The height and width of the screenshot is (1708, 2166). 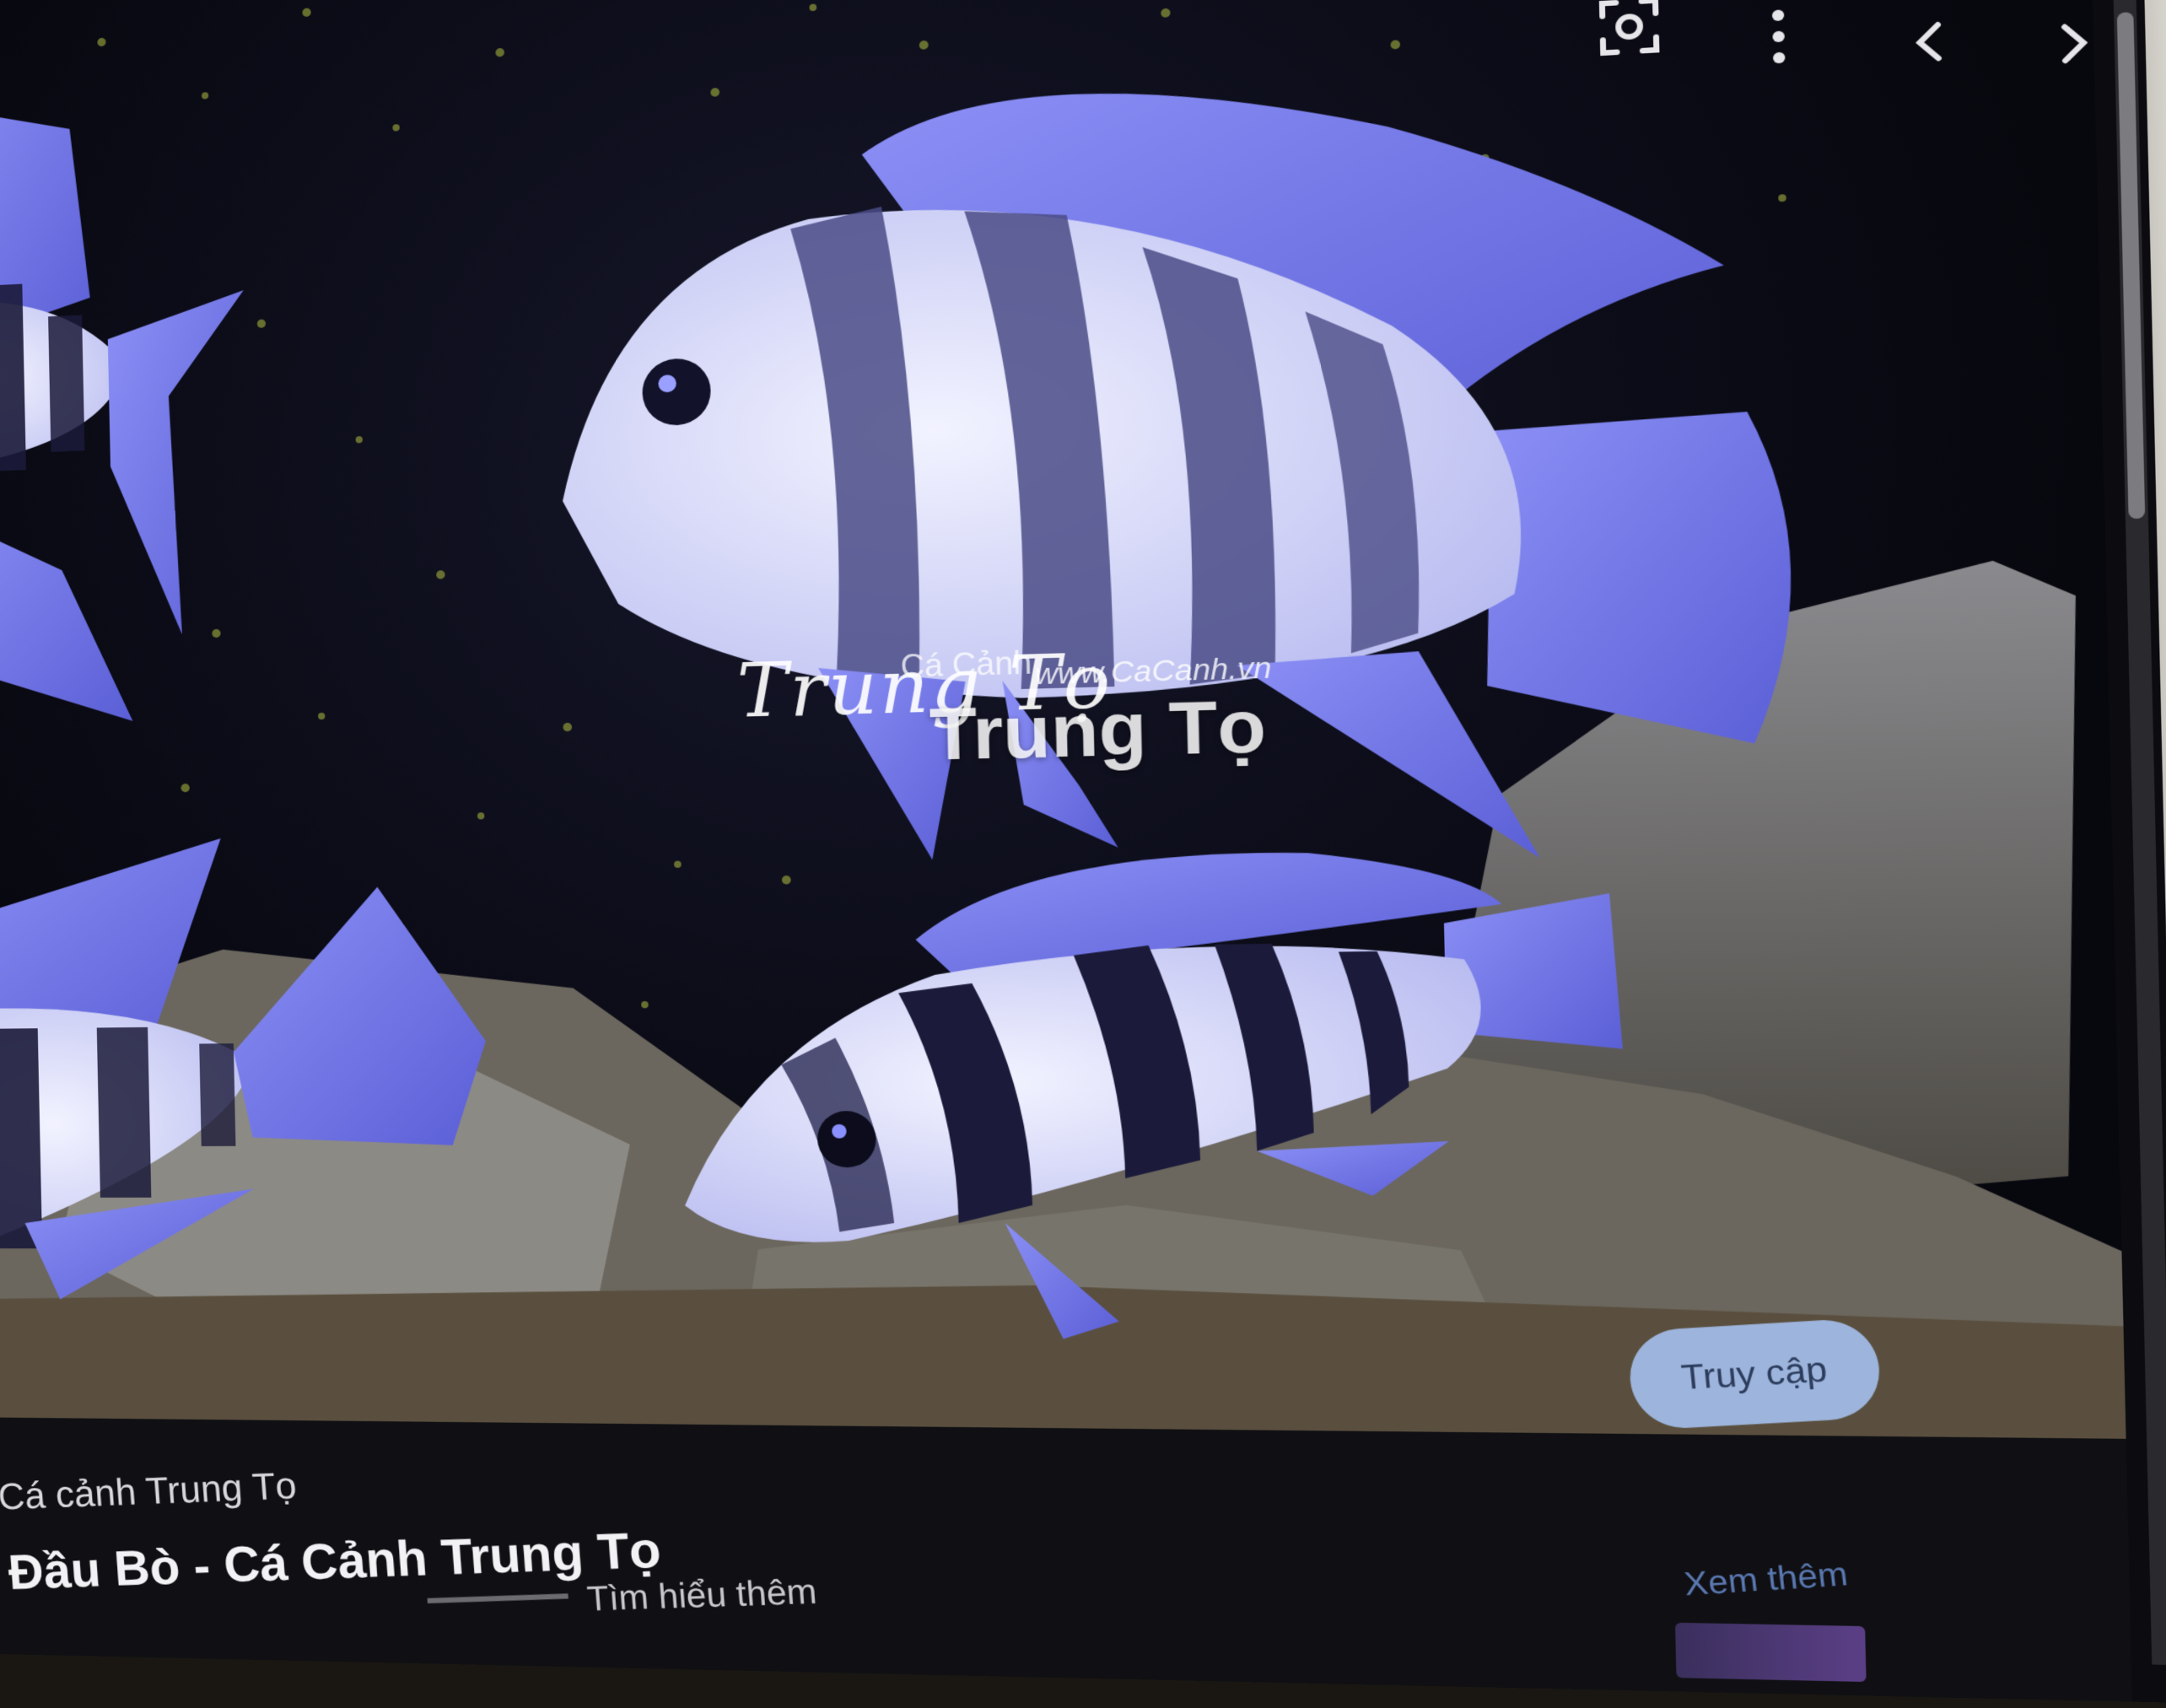 What do you see at coordinates (1629, 30) in the screenshot?
I see `google-lens-icon` at bounding box center [1629, 30].